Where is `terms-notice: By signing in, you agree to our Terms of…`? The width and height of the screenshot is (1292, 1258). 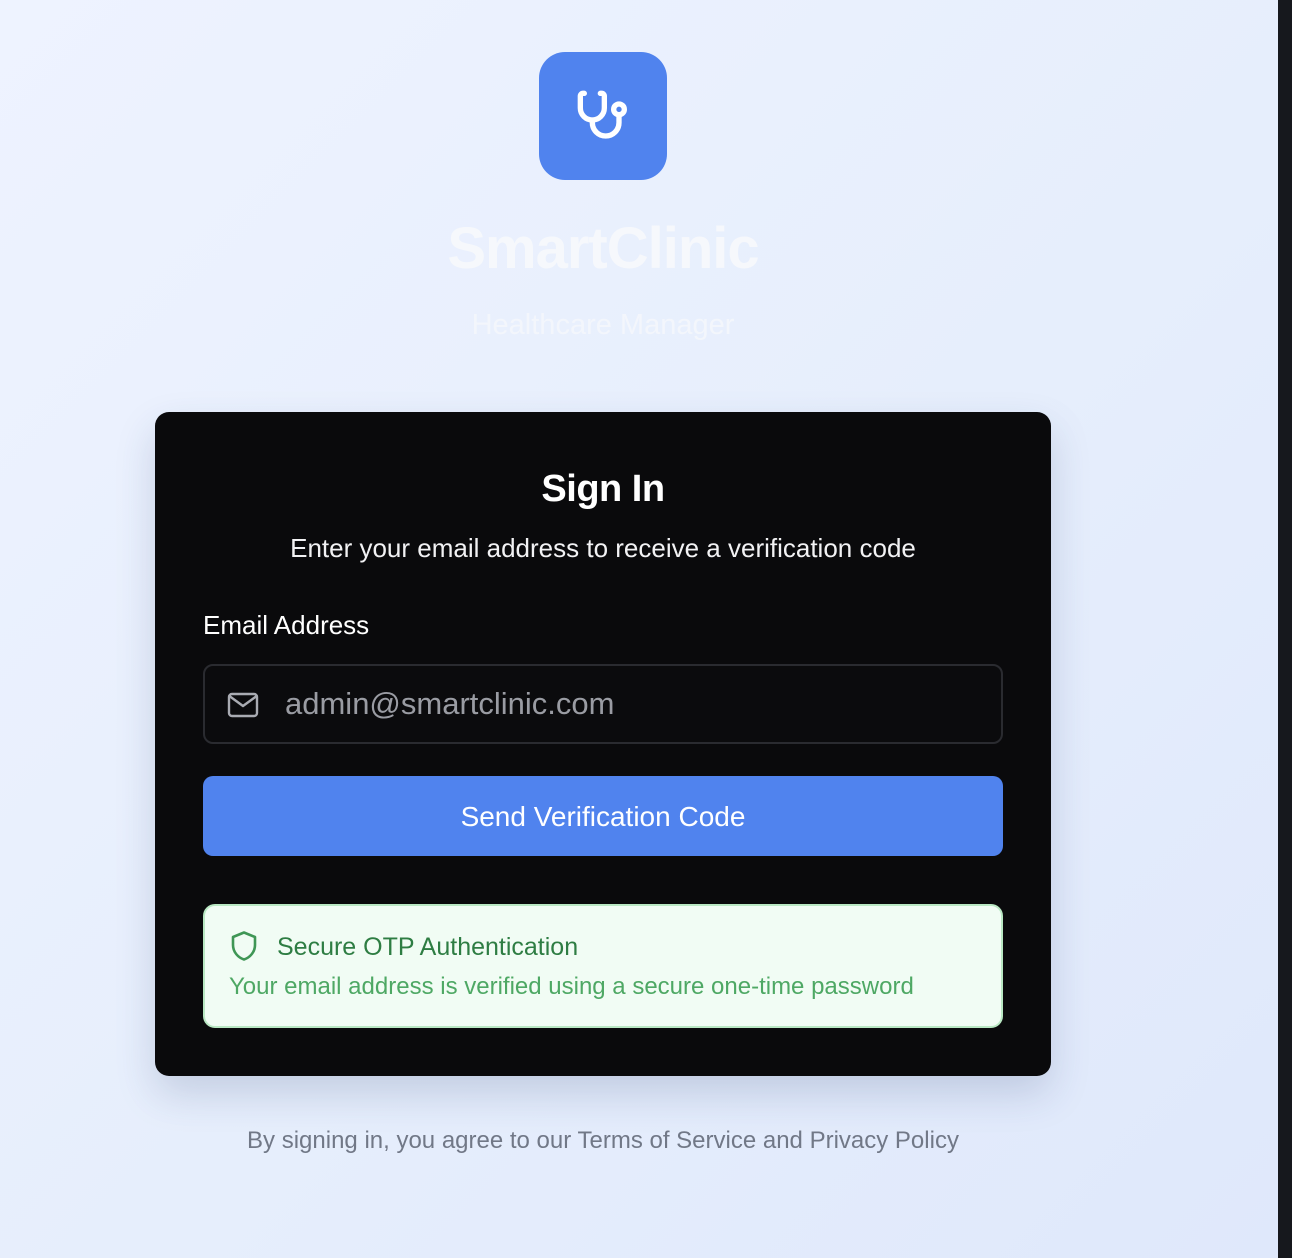
terms-notice: By signing in, you agree to our Terms of… is located at coordinates (603, 1140).